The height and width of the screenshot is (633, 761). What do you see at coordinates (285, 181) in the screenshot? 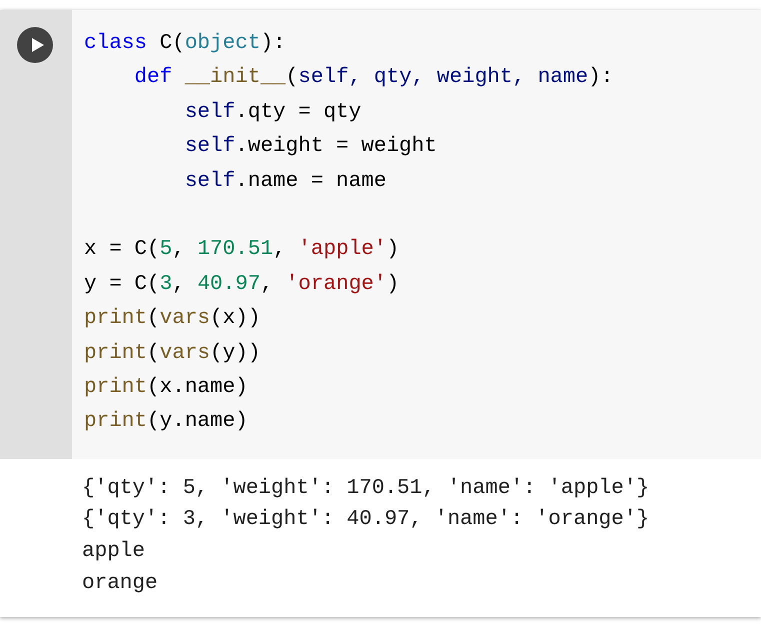
I see `code-line: self.name = name` at bounding box center [285, 181].